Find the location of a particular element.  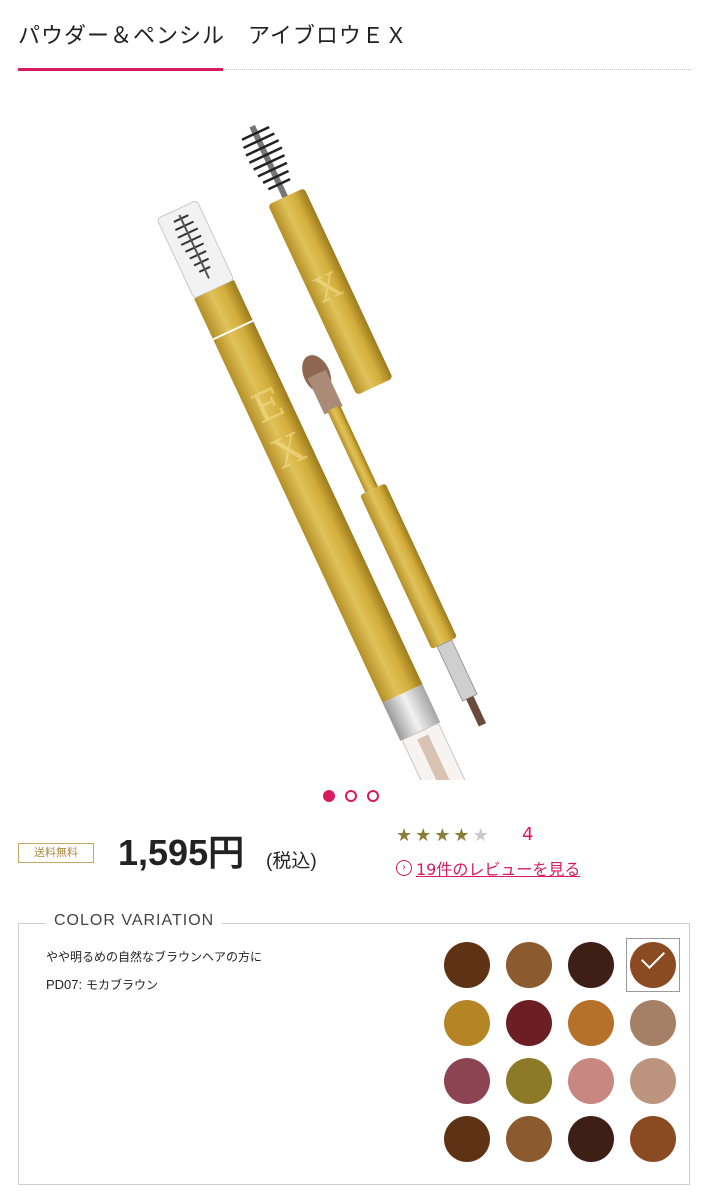

title-bar: パウダー＆ペンシル アイブロウＥＸ is located at coordinates (354, 36).